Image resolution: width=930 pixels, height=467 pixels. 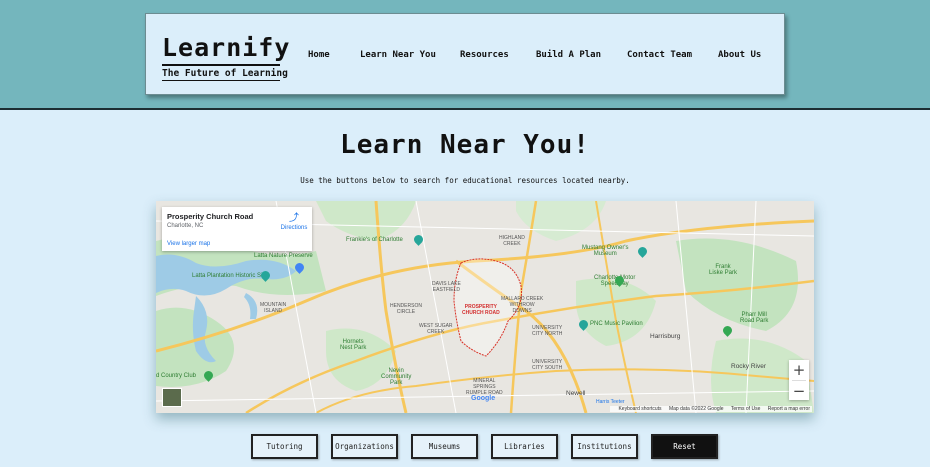 I want to click on map-label-west-sugar: WEST SUGAR CREEK, so click(x=436, y=329).